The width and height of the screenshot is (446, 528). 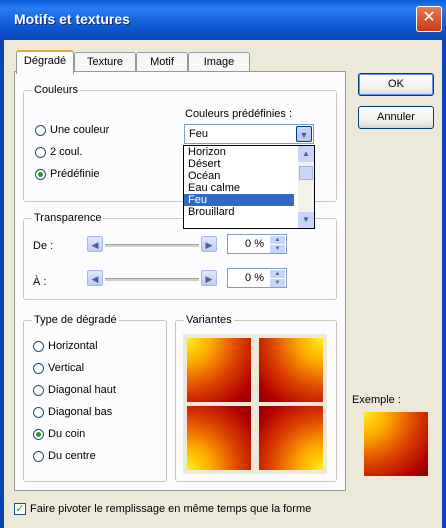 What do you see at coordinates (152, 245) in the screenshot?
I see `transparency-from-track` at bounding box center [152, 245].